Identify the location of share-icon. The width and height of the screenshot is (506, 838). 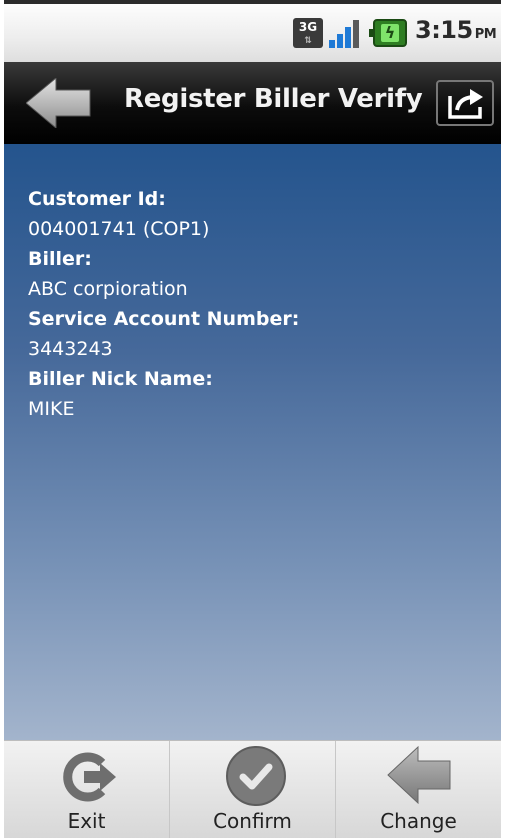
(465, 104).